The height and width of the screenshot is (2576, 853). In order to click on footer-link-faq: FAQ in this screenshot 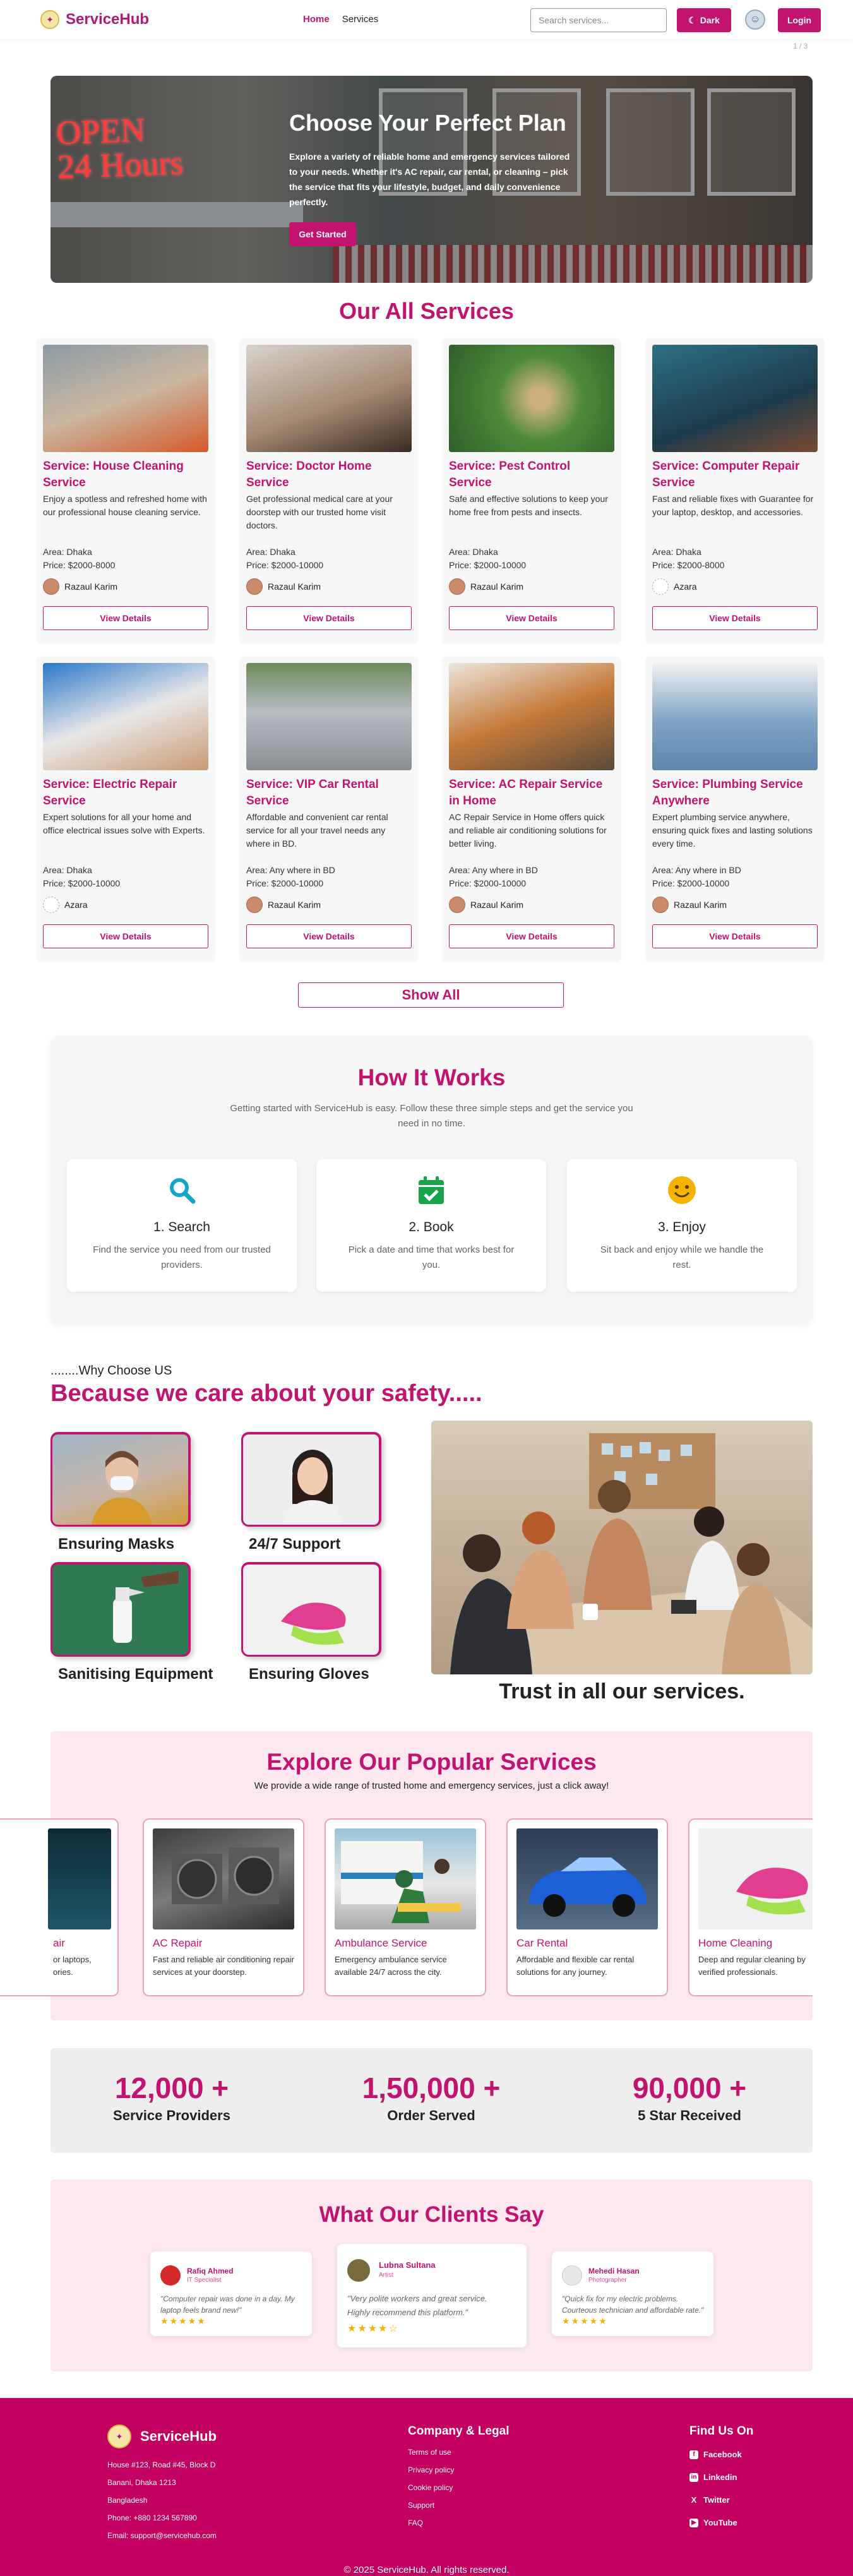, I will do `click(458, 2523)`.